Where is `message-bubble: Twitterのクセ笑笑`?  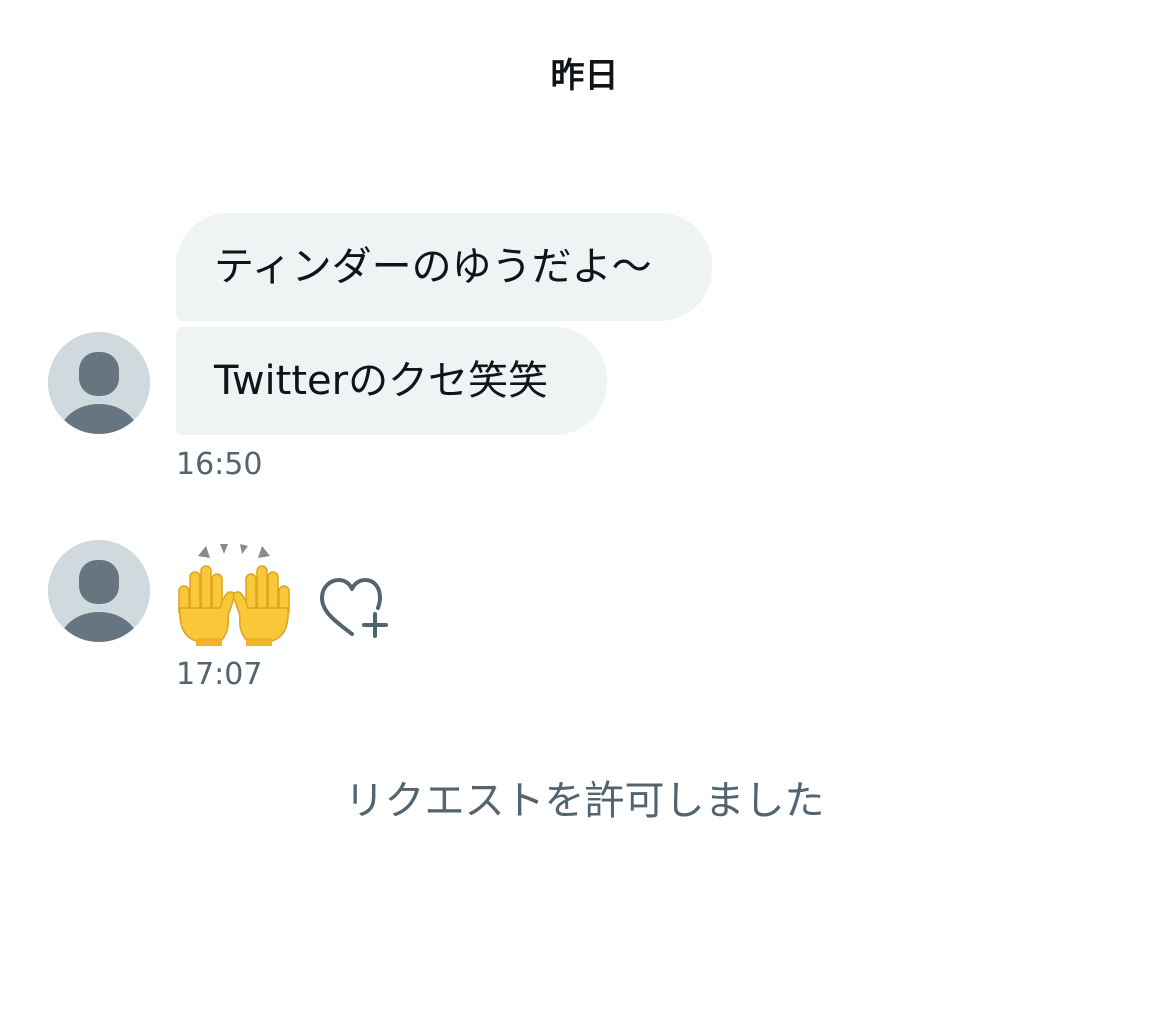
message-bubble: Twitterのクセ笑笑 is located at coordinates (391, 381).